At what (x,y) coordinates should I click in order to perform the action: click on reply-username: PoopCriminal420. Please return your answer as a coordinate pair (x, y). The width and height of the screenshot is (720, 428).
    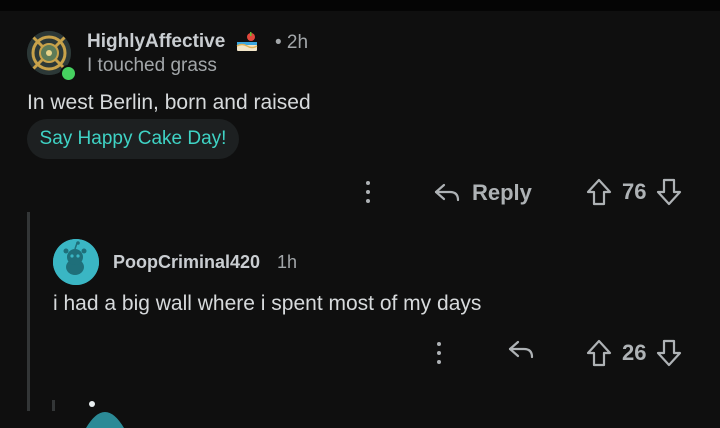
    Looking at the image, I should click on (186, 262).